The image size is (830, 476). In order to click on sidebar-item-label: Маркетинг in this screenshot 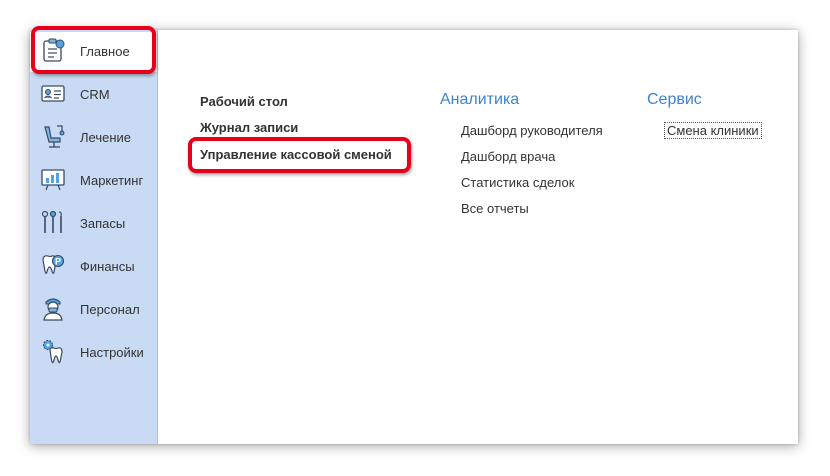, I will do `click(112, 180)`.